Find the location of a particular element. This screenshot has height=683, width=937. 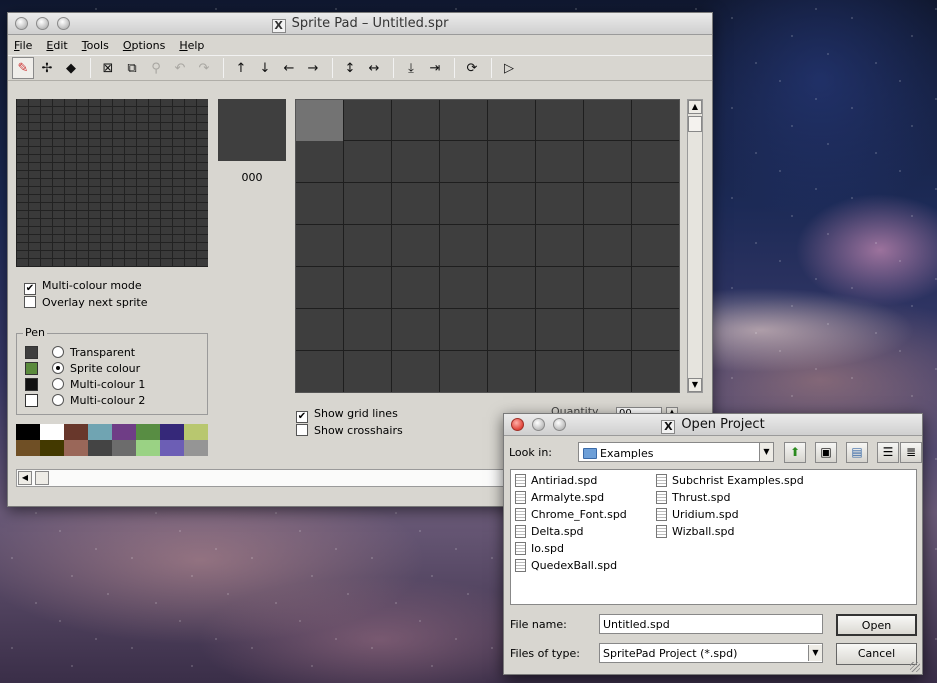

flip-horizontal-icon: ↔ is located at coordinates (374, 68).